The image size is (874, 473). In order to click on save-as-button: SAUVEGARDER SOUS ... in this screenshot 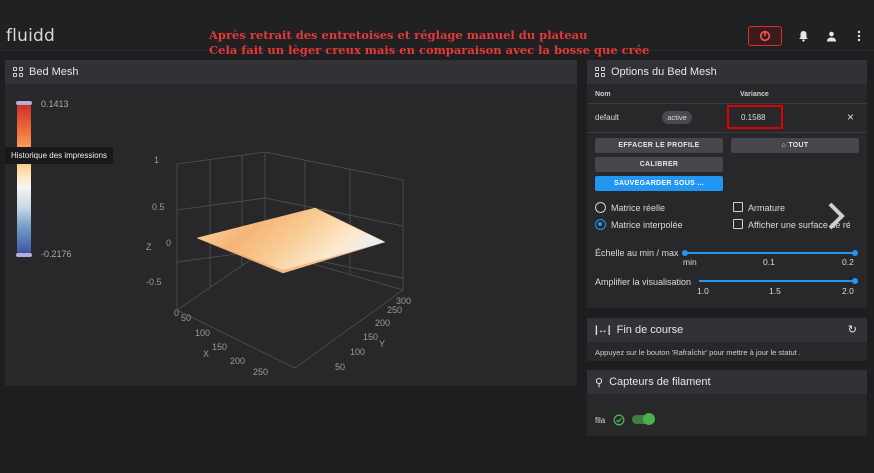, I will do `click(659, 183)`.